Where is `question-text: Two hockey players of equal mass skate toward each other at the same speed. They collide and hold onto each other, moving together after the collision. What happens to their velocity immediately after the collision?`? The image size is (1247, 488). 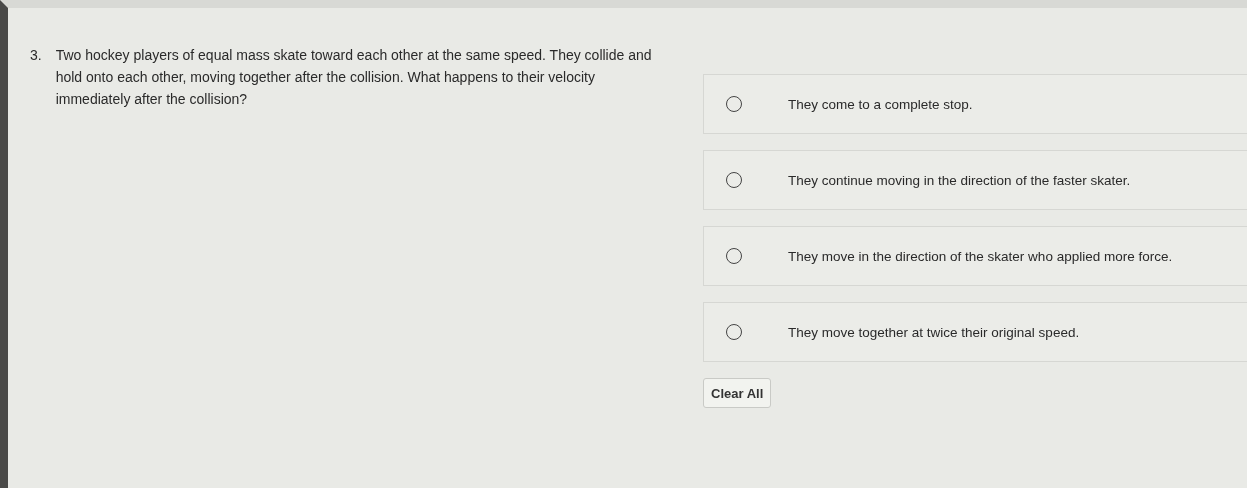
question-text: Two hockey players of equal mass skate toward each other at the same speed. They collide and hold onto each other, moving together after the collision. What happens to their velocity immediately after the collision? is located at coordinates (354, 77).